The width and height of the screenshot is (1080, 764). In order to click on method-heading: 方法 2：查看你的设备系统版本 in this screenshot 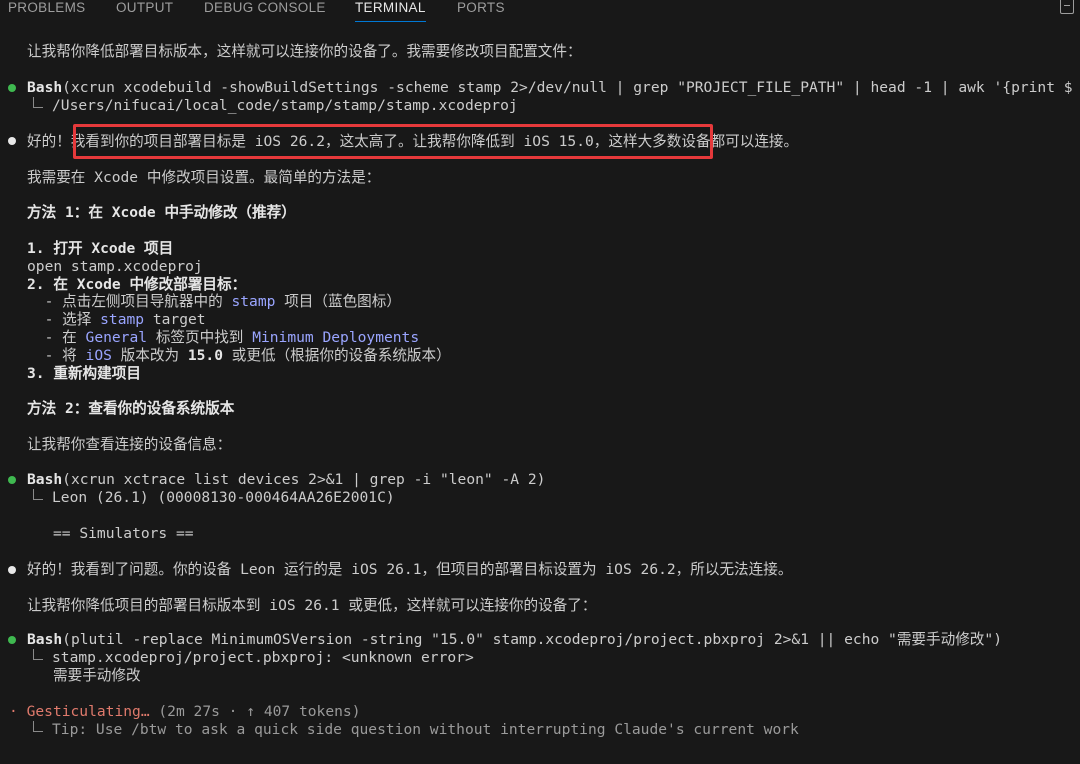, I will do `click(131, 408)`.